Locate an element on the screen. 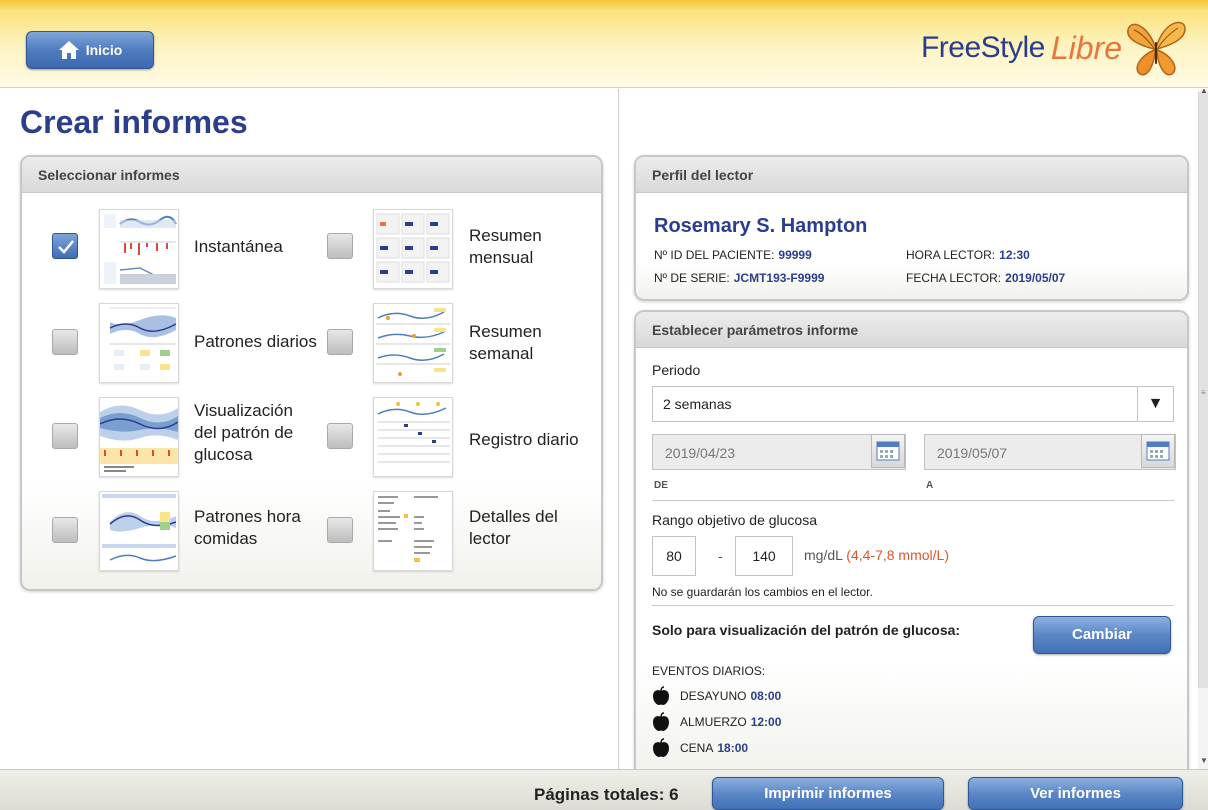 This screenshot has width=1208, height=810. view-reports-button: Ver informes is located at coordinates (1075, 793).